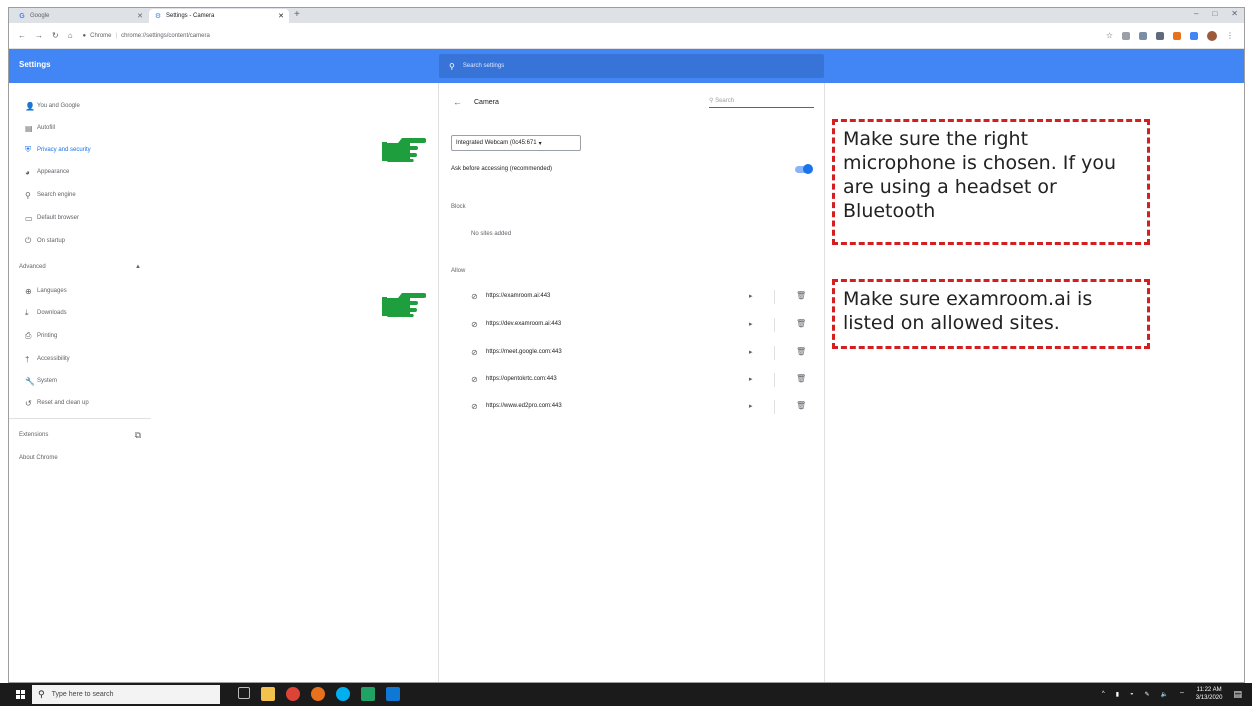 The image size is (1252, 706). What do you see at coordinates (82, 694) in the screenshot?
I see `taskbar-search-placeholder: Type here to search` at bounding box center [82, 694].